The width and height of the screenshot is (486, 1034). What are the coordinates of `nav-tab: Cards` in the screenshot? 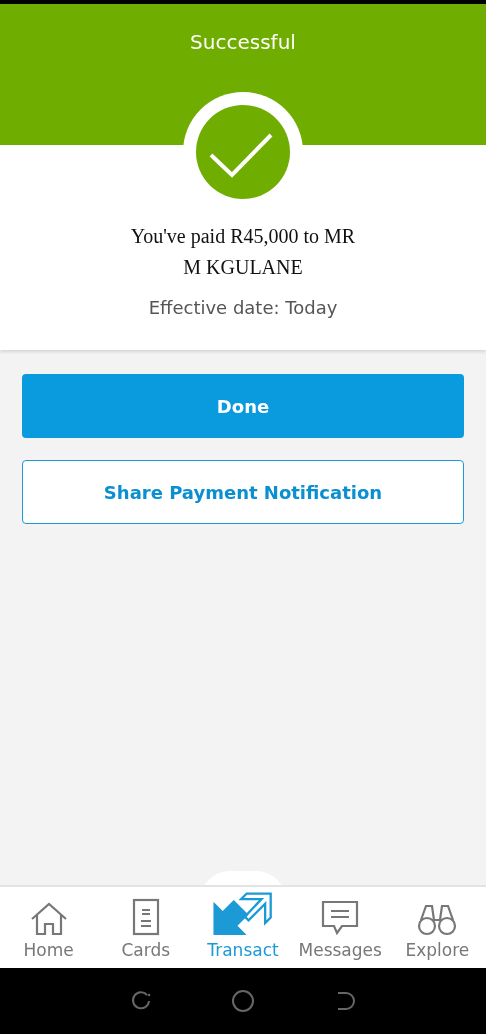 It's located at (146, 927).